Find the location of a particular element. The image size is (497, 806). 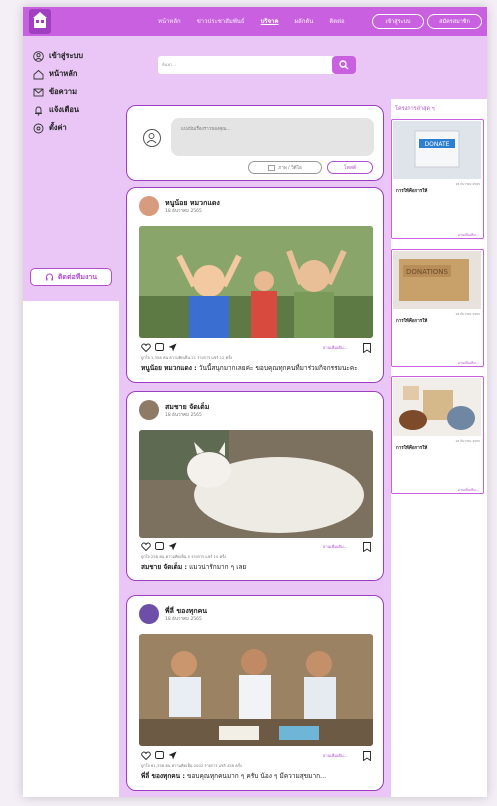

mail-icon is located at coordinates (38, 92).